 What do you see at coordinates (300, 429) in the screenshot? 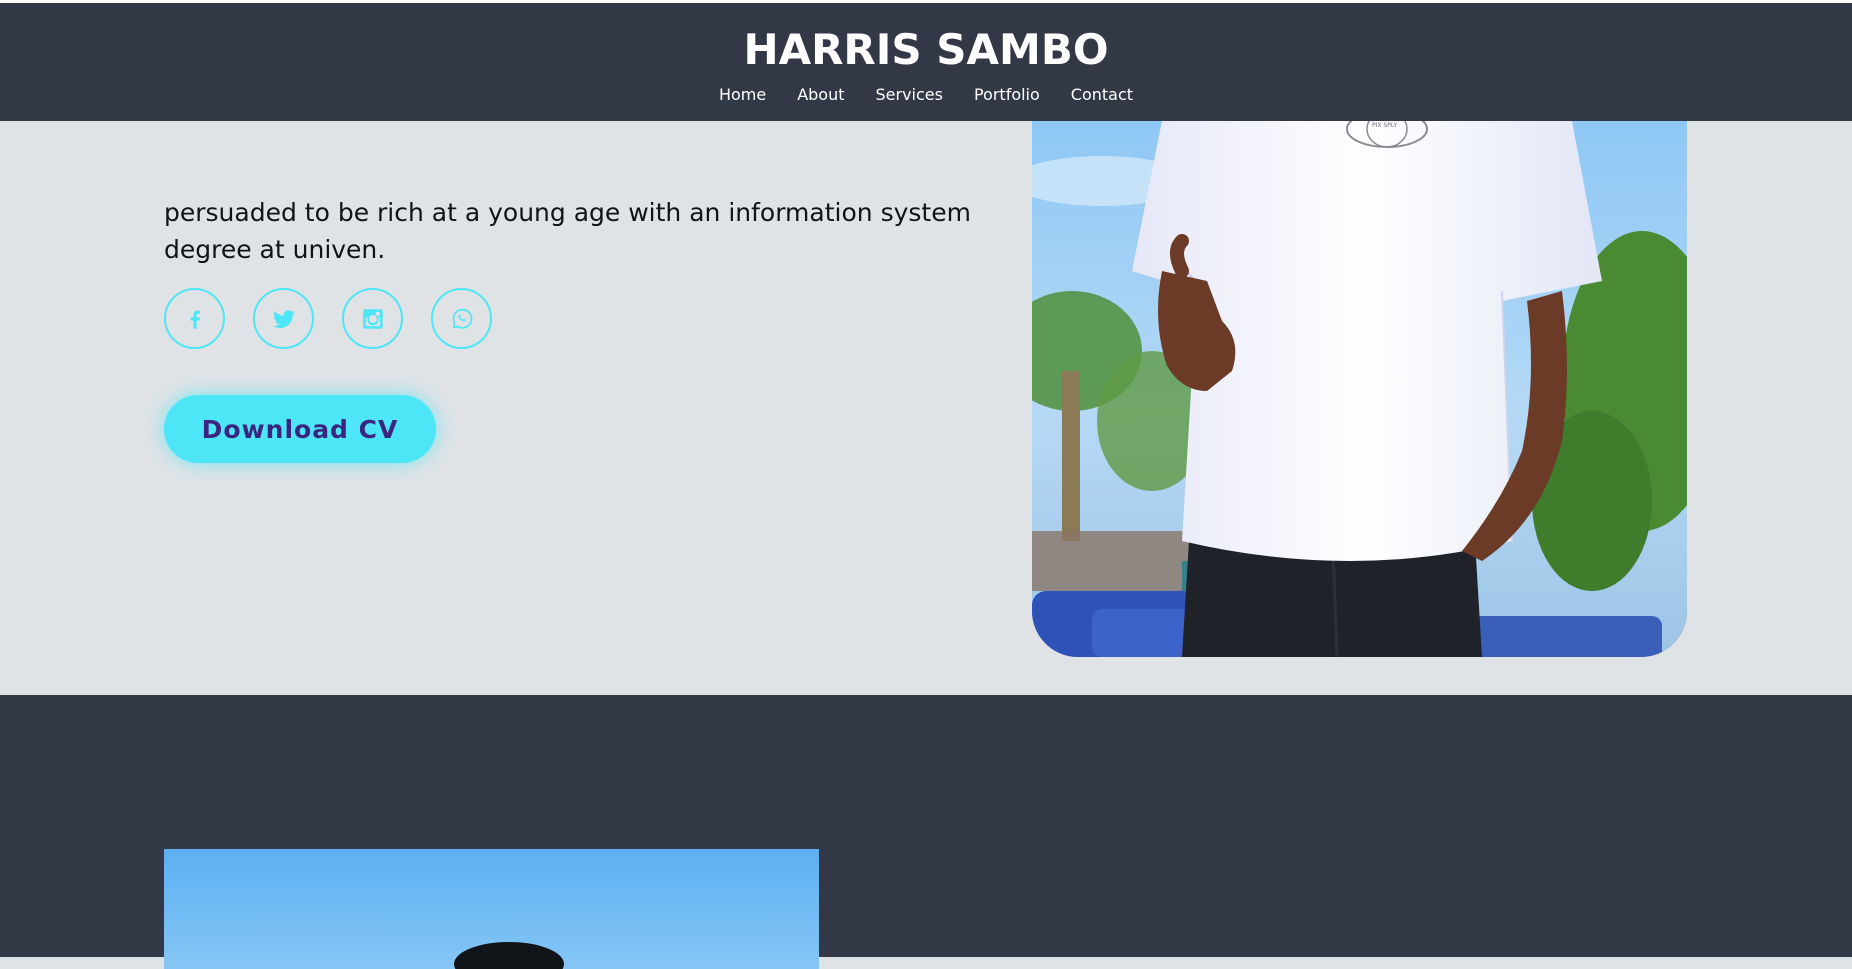
I see `download-cv-button: Download CV` at bounding box center [300, 429].